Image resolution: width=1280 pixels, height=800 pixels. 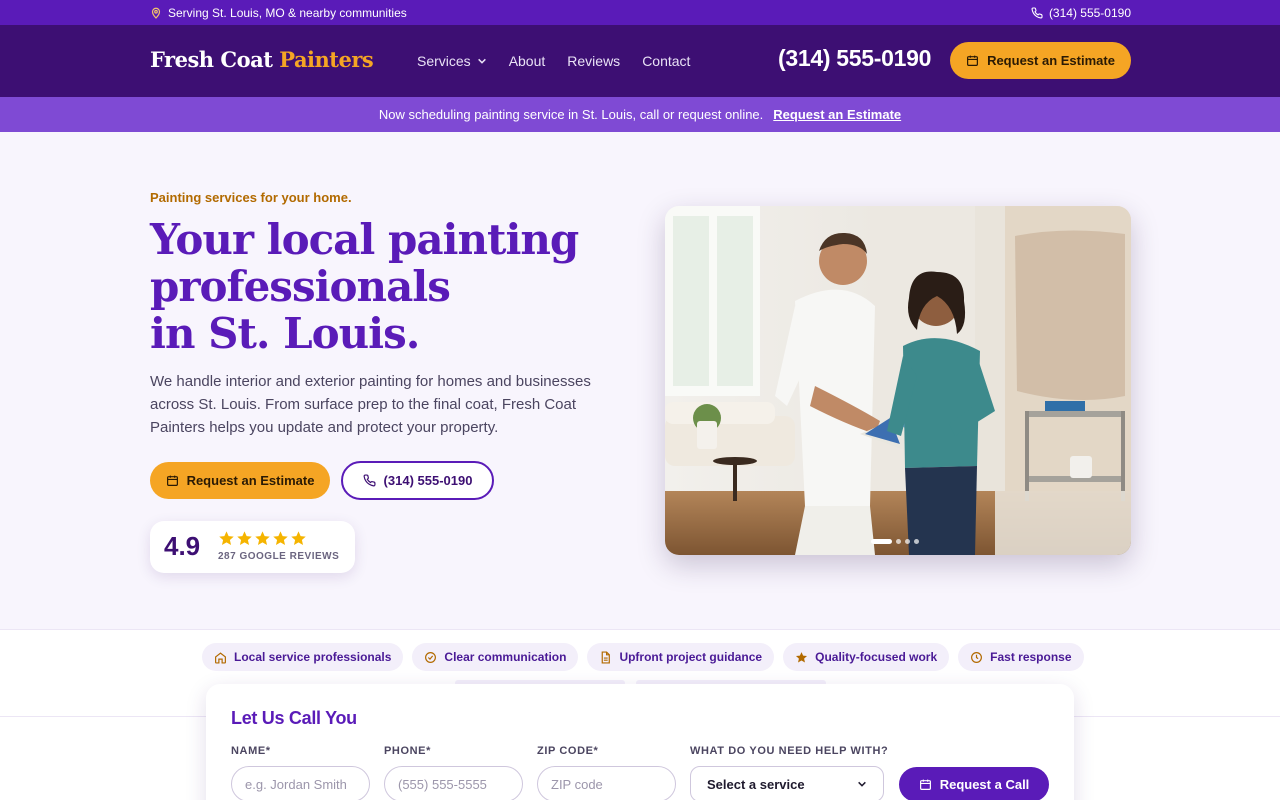 I want to click on service-select: Select a service, so click(x=787, y=783).